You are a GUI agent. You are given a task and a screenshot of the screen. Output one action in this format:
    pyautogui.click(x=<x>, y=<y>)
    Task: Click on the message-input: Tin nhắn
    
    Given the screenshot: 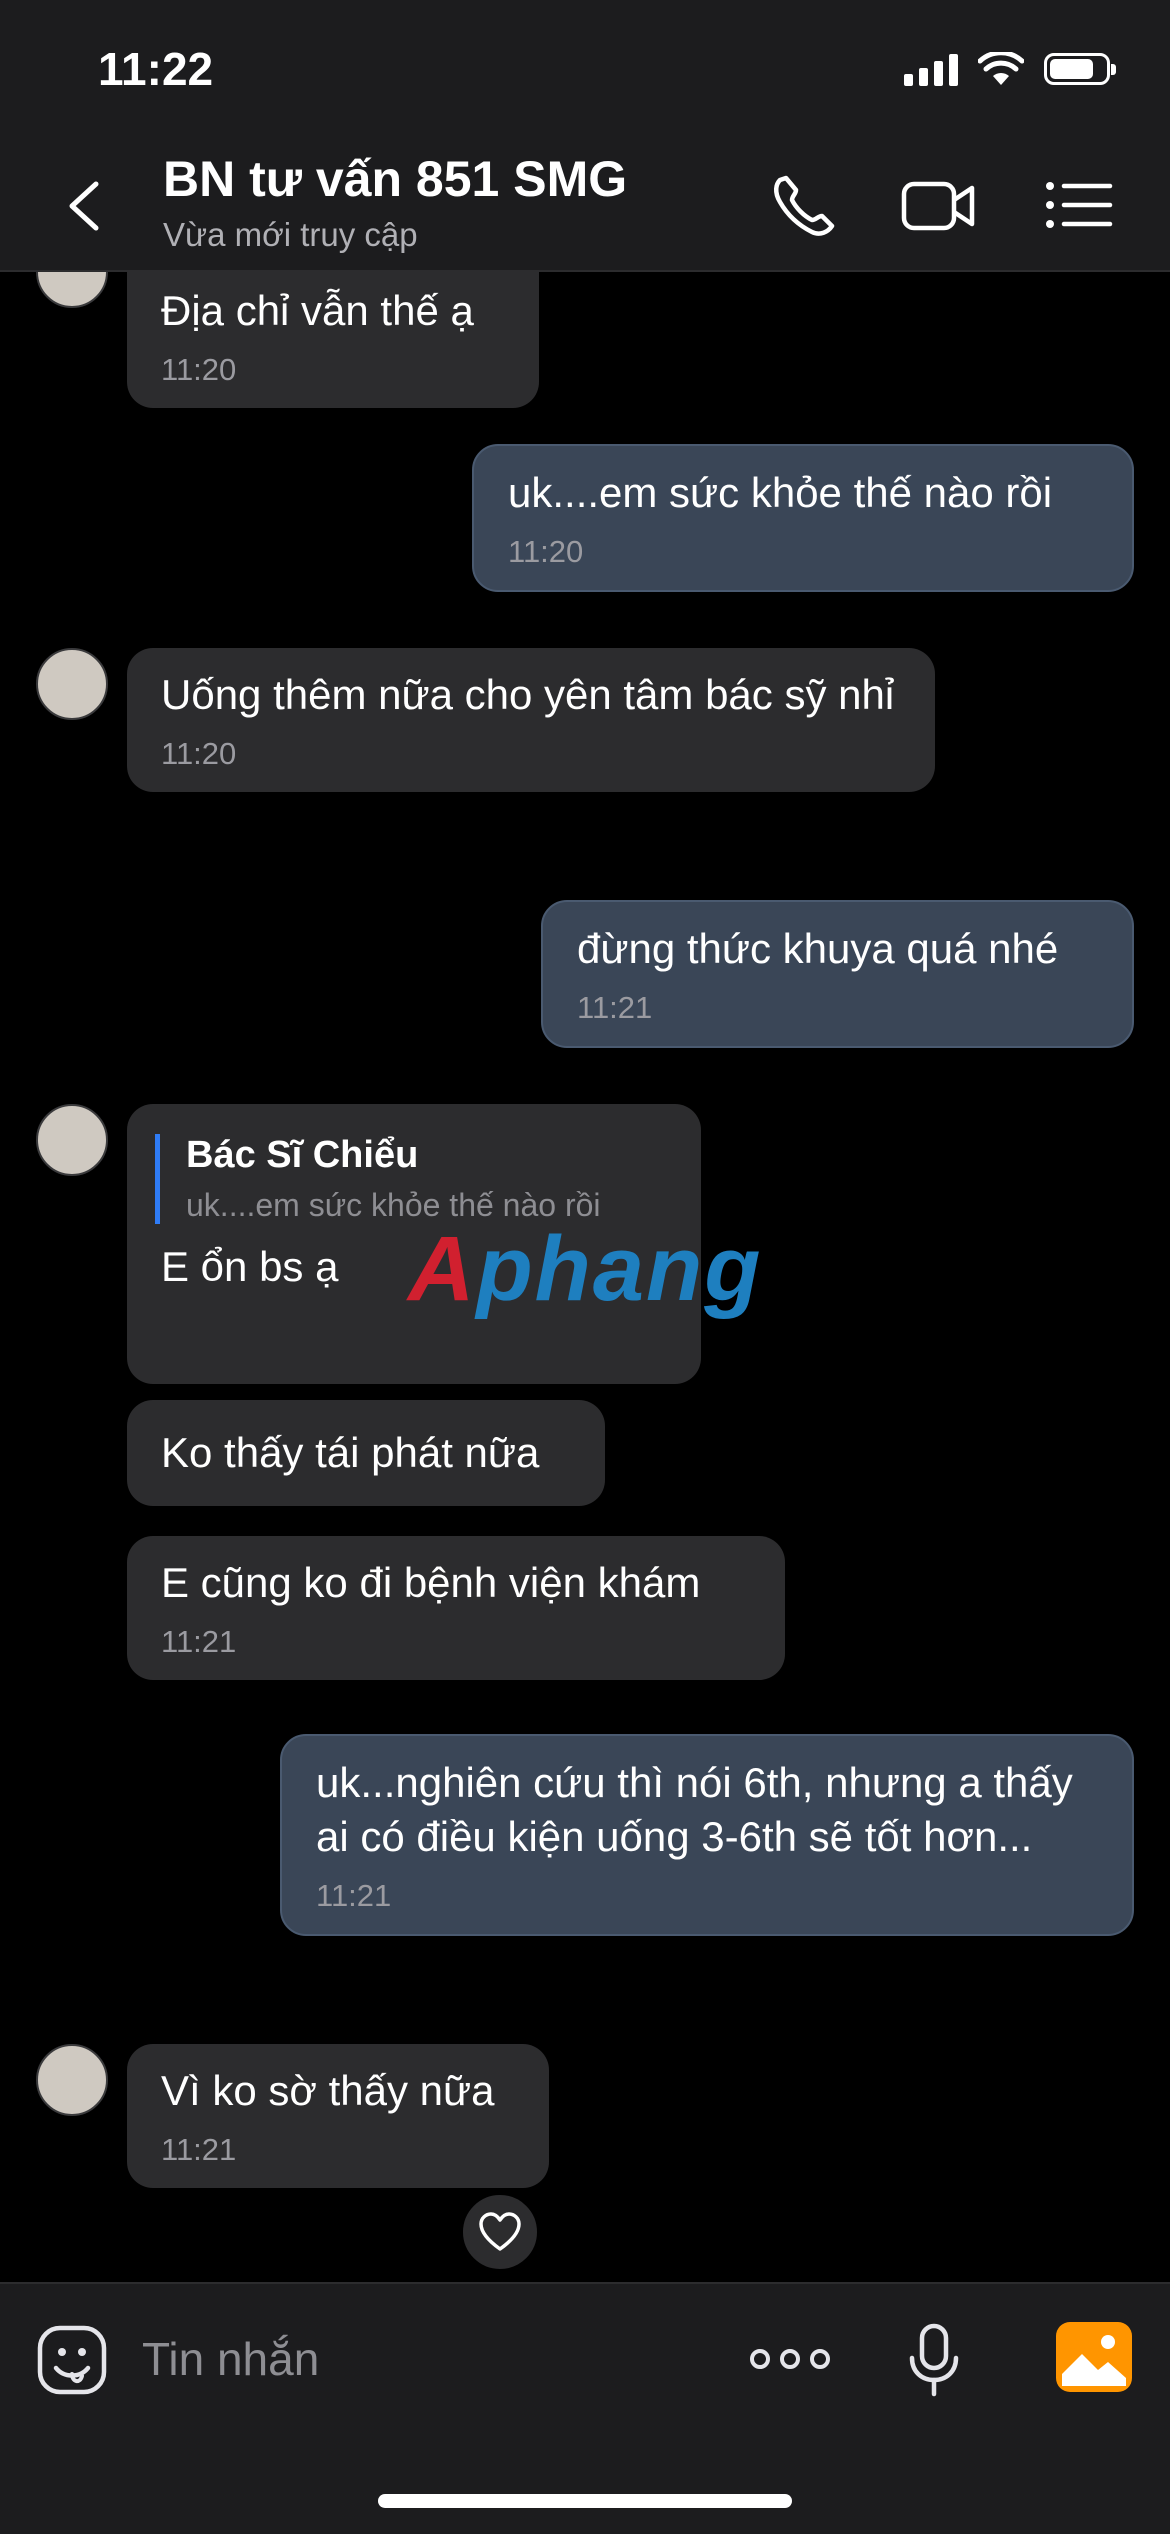 What is the action you would take?
    pyautogui.click(x=230, y=2359)
    